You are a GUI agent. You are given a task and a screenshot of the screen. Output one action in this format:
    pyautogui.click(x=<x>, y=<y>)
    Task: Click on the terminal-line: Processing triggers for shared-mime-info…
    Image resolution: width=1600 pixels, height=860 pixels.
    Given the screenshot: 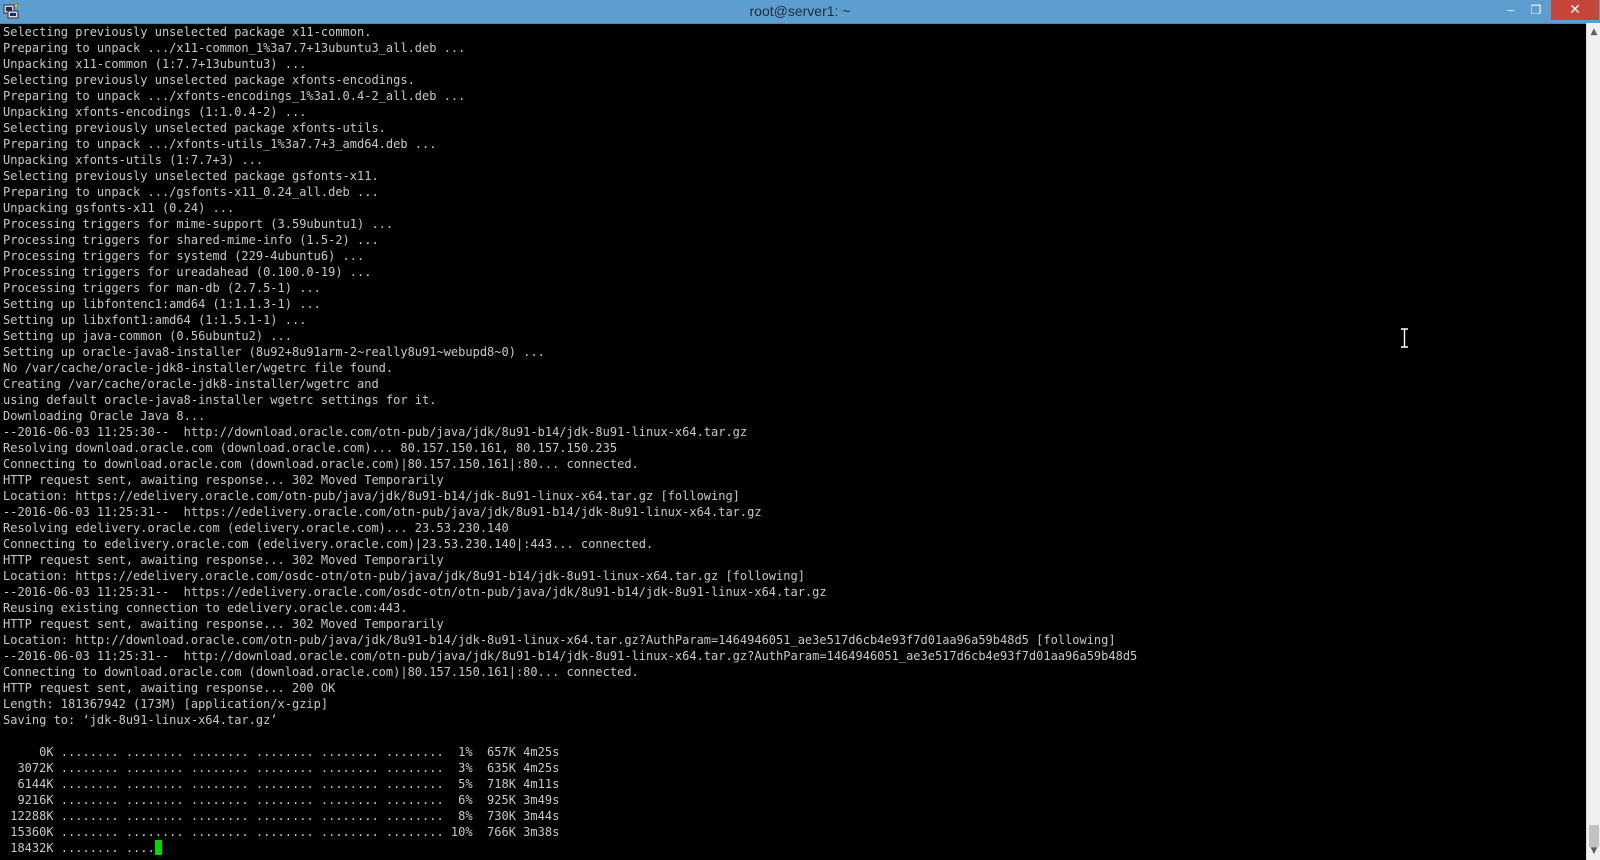 What is the action you would take?
    pyautogui.click(x=191, y=240)
    